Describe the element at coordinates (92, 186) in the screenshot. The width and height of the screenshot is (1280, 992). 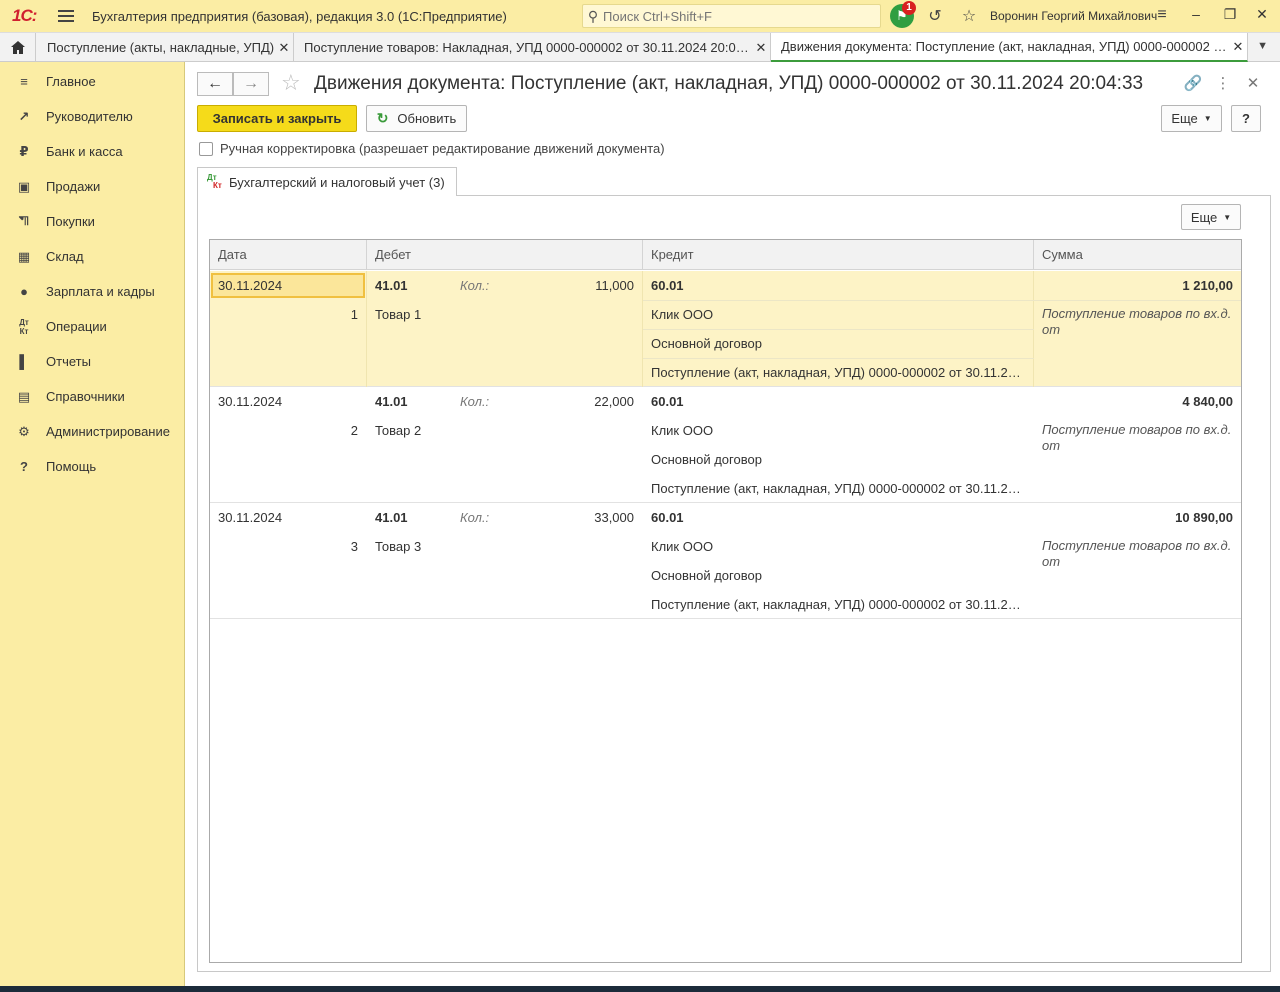
I see `sidebar-item-sales: ▣ Продажи` at that location.